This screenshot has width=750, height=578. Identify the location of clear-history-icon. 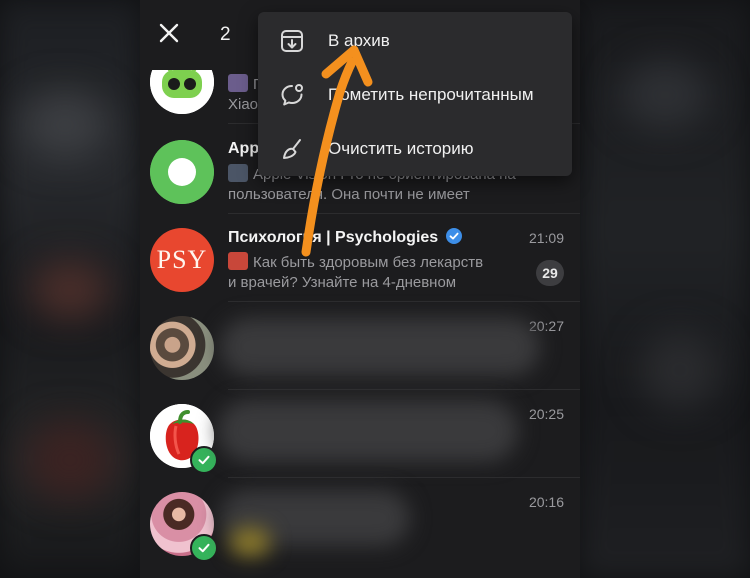
(292, 149).